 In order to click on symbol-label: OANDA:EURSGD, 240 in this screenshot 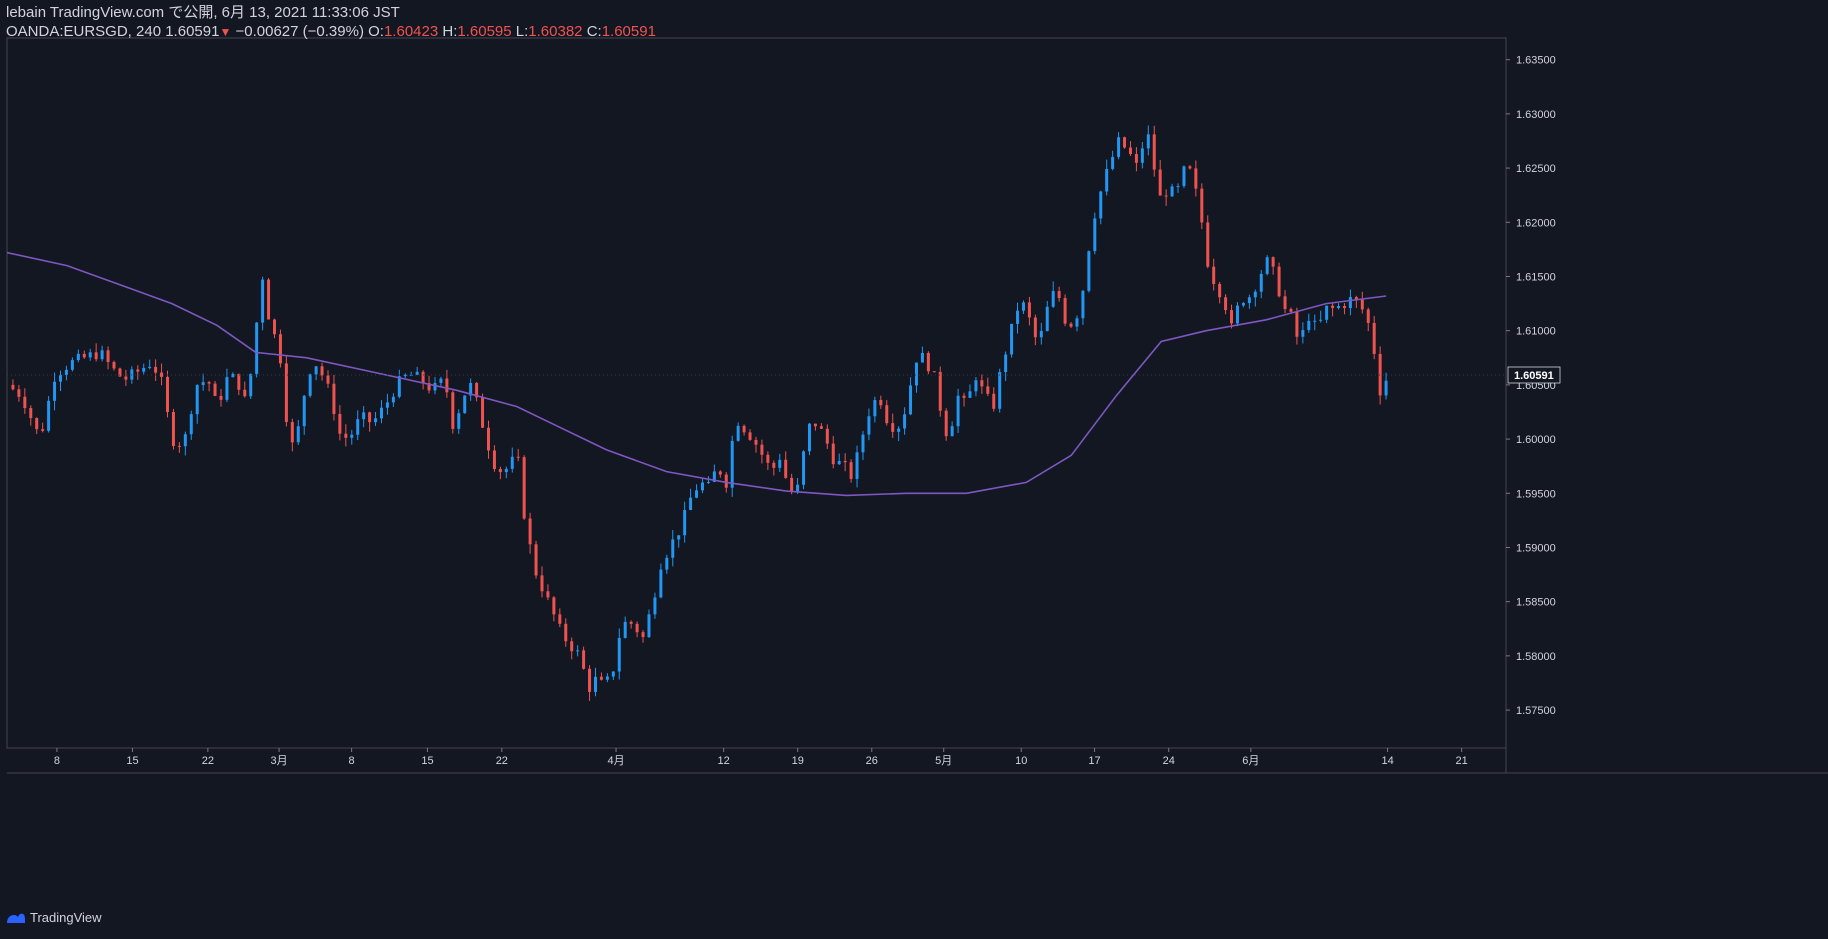, I will do `click(84, 31)`.